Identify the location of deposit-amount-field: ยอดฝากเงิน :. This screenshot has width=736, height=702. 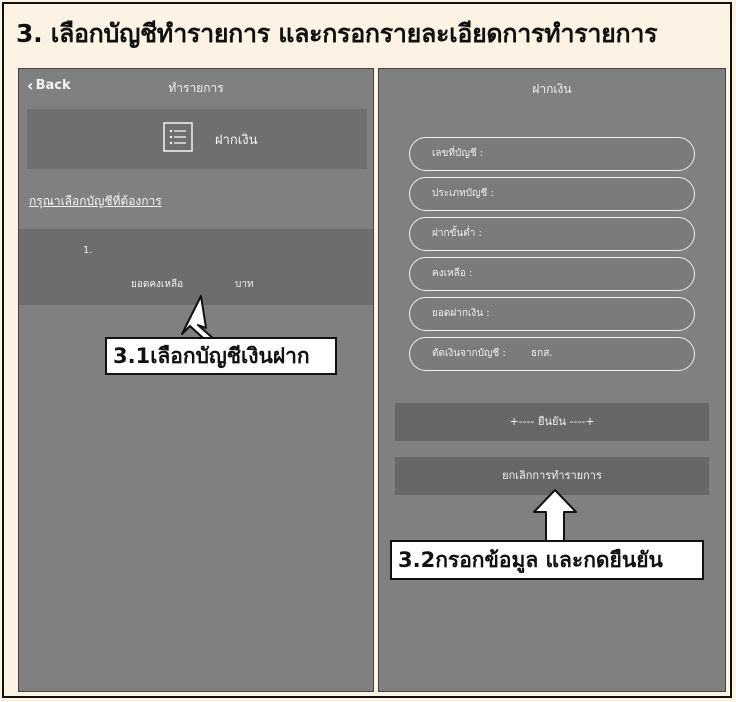
(552, 314).